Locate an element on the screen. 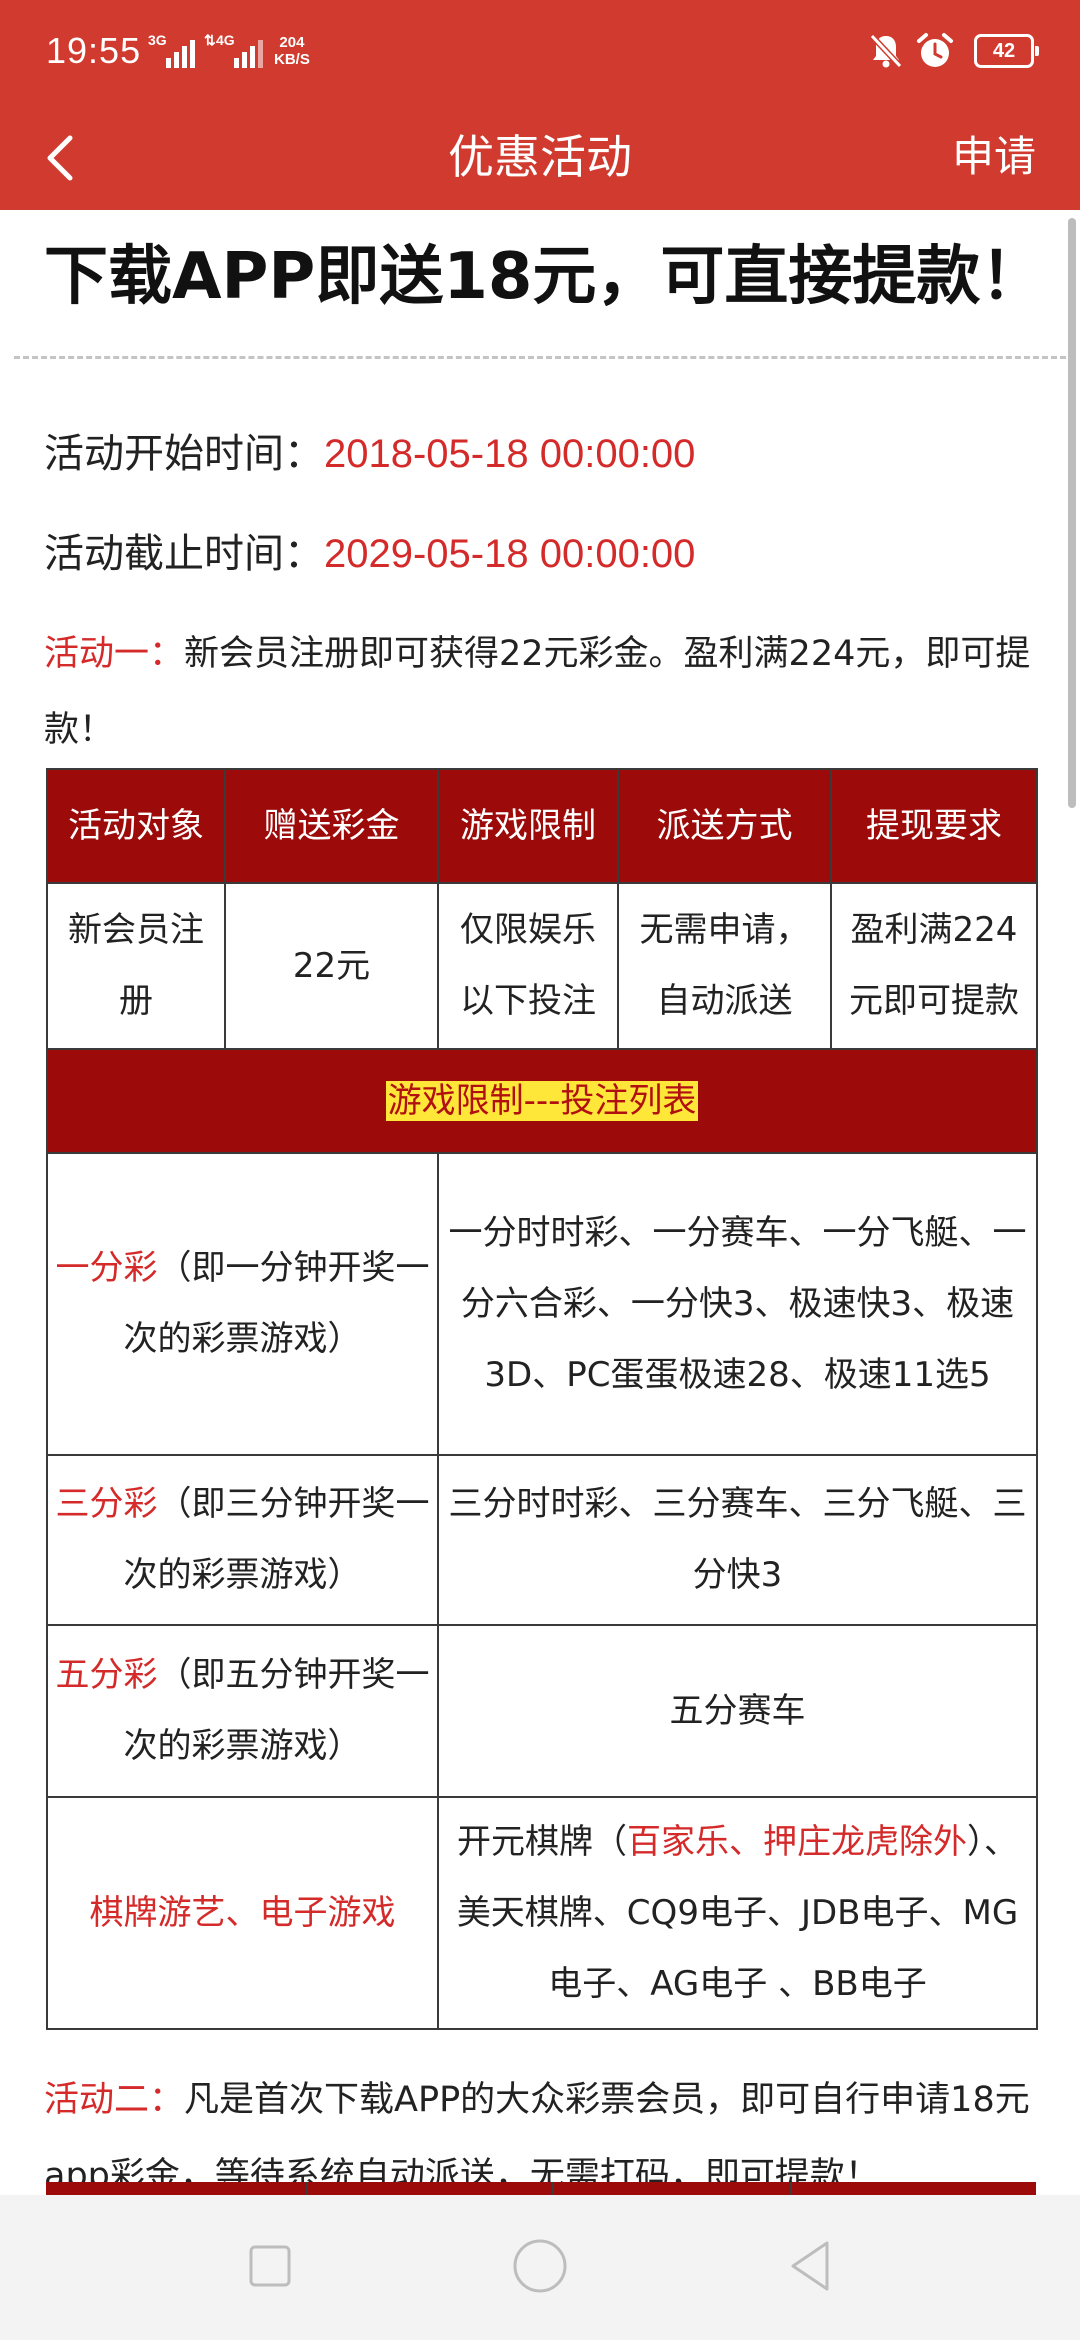 This screenshot has height=2340, width=1080. square-icon is located at coordinates (270, 2266).